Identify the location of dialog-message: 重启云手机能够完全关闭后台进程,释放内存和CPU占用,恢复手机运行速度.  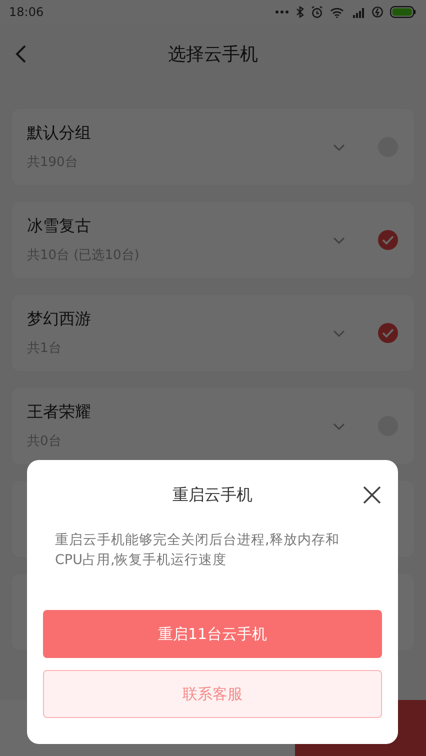
(197, 550).